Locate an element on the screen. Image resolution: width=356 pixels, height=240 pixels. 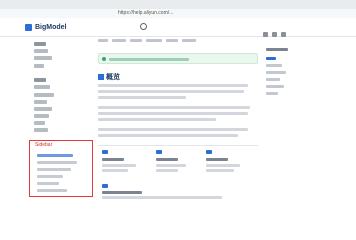
browser-toolbar-icons is located at coordinates (340, 17).